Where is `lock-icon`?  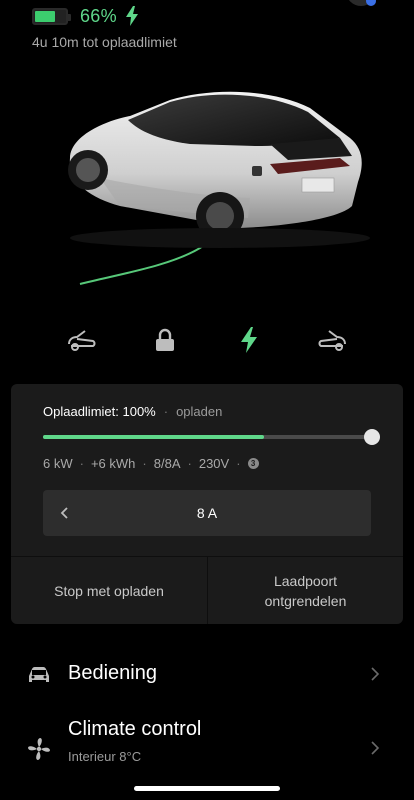
lock-icon is located at coordinates (165, 340).